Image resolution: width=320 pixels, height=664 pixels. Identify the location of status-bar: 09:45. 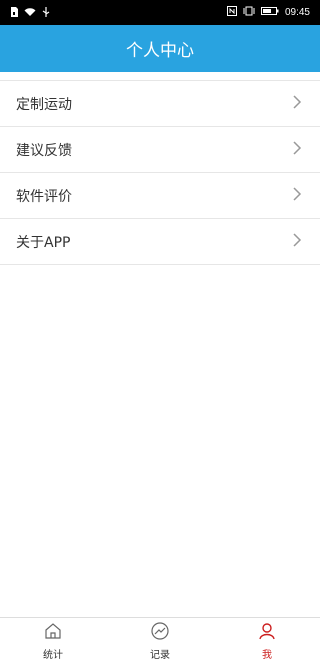
(160, 12).